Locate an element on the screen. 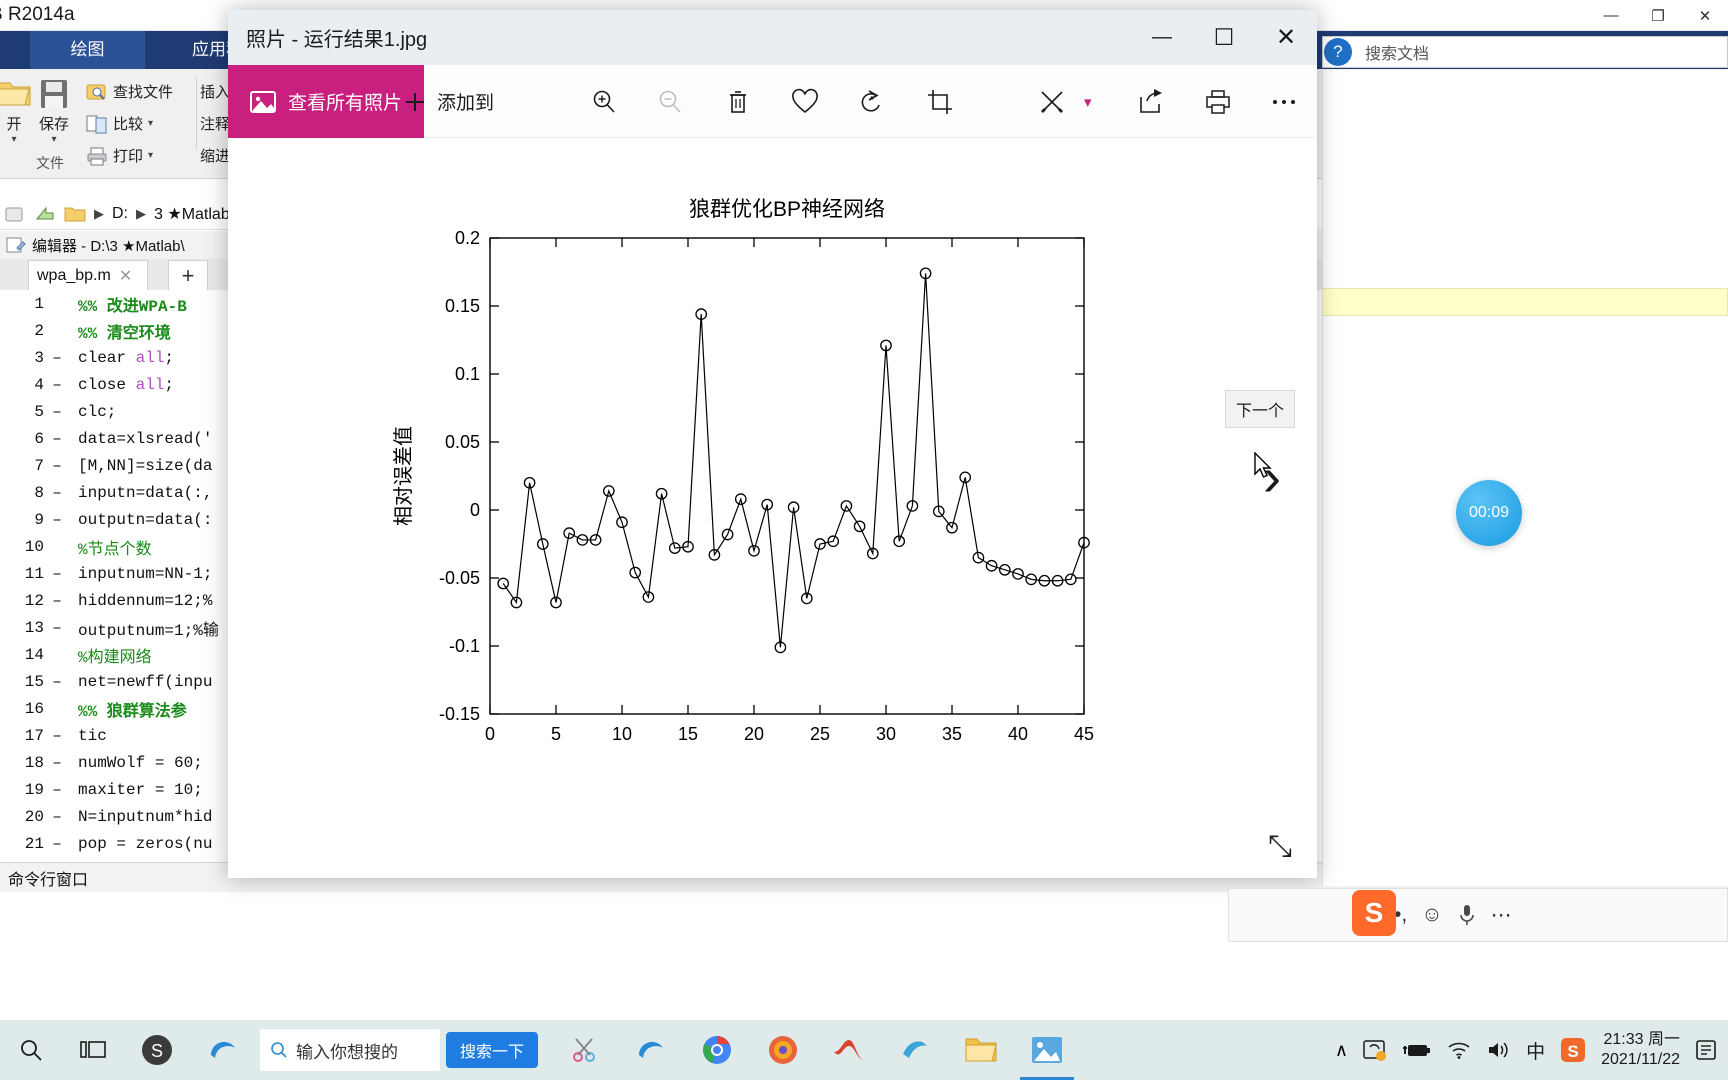  expand-icon: ⤡ is located at coordinates (1280, 847).